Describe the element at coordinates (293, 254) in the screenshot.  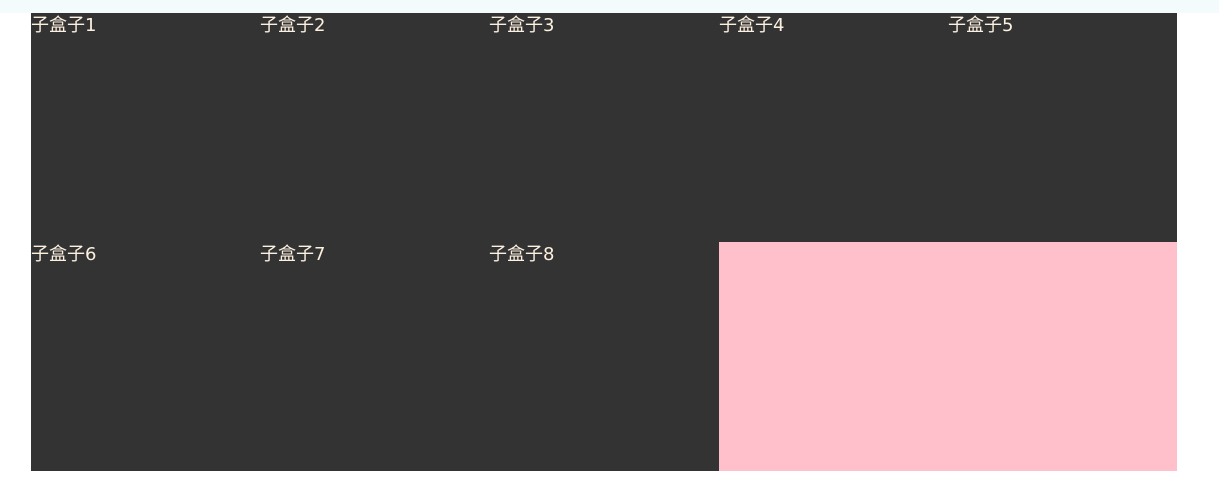
I see `child-box-7-label: 子盒子7` at that location.